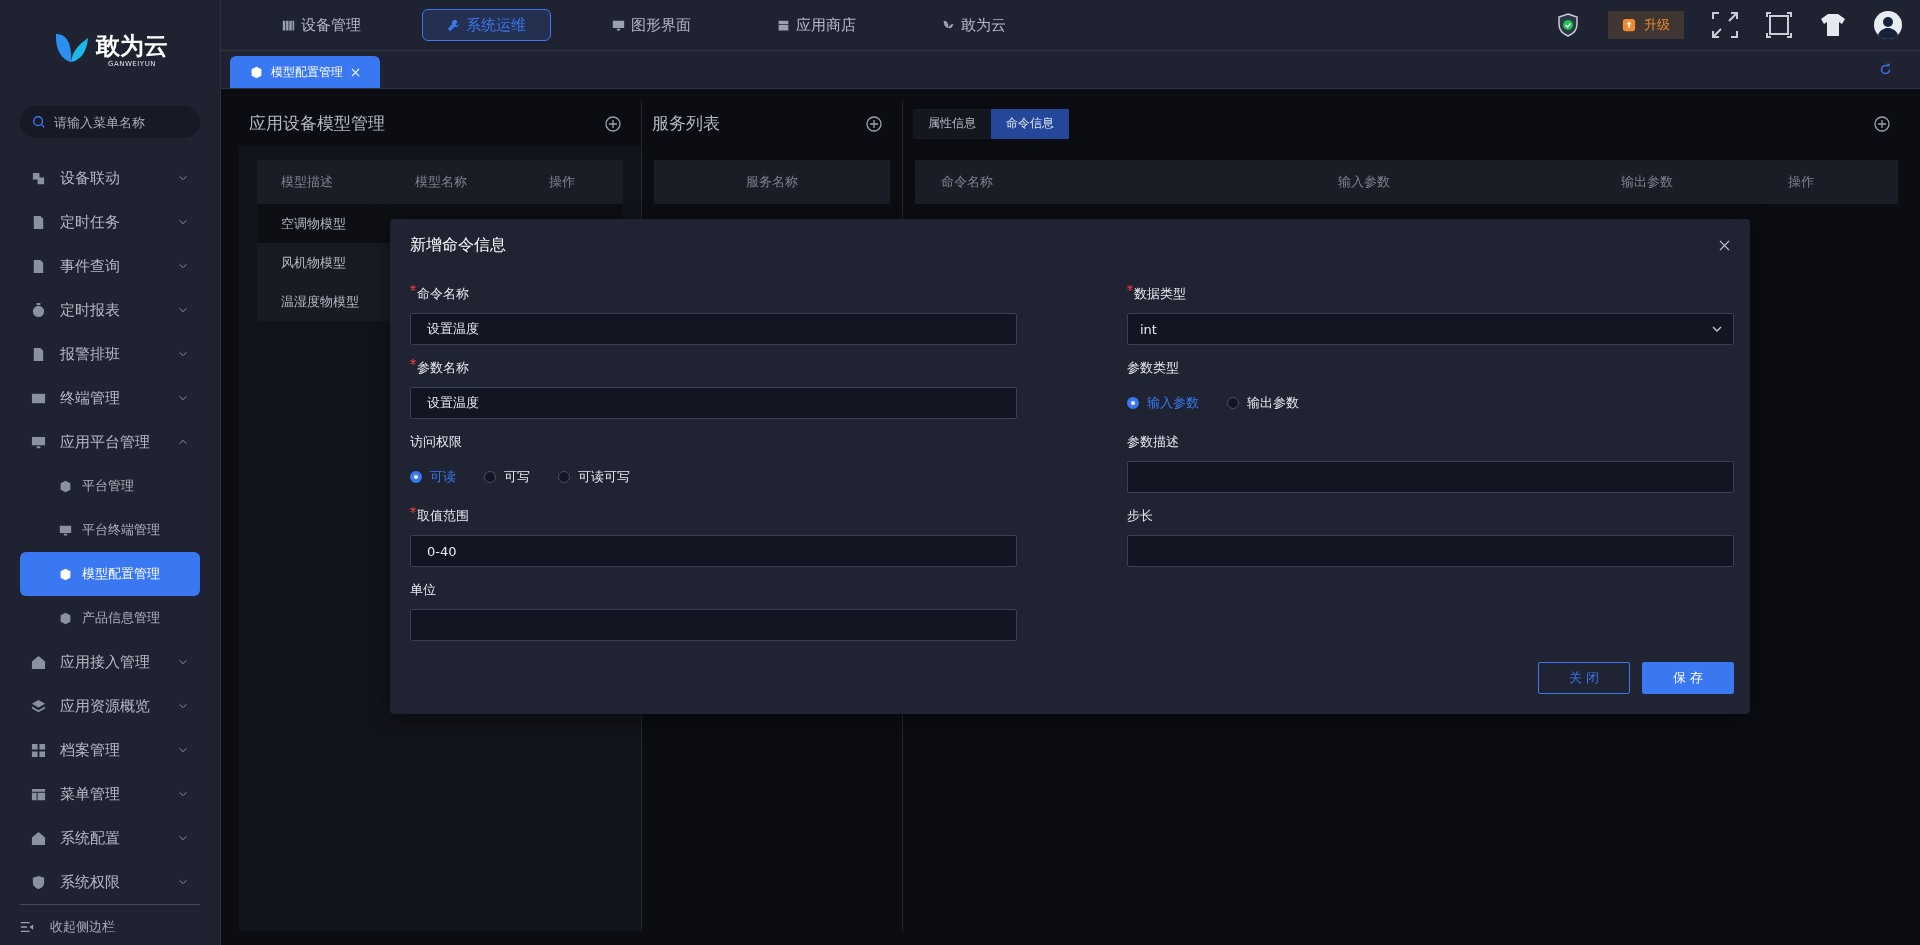 Image resolution: width=1920 pixels, height=945 pixels. What do you see at coordinates (132, 46) in the screenshot?
I see `logo-name: 敢为云` at bounding box center [132, 46].